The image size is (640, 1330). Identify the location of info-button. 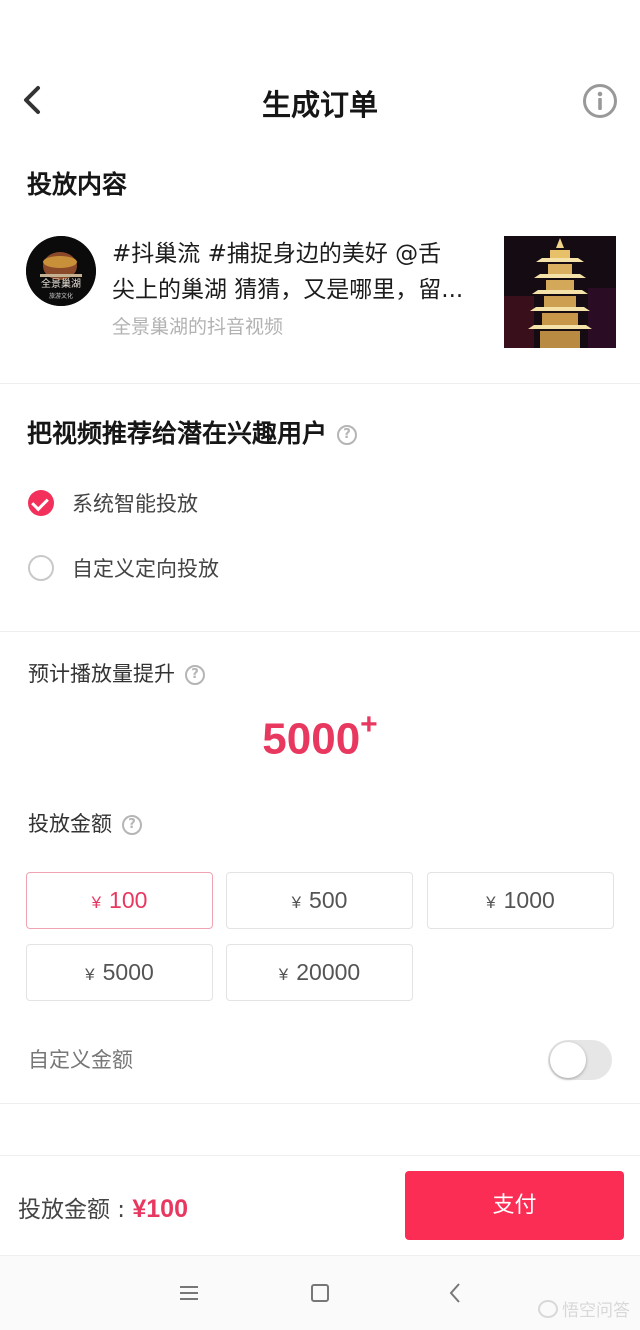
(600, 101).